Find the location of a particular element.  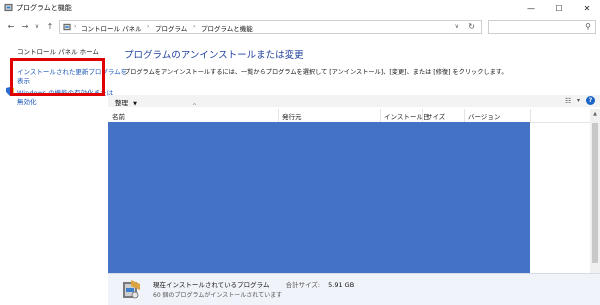

close-button: ✕ is located at coordinates (587, 8).